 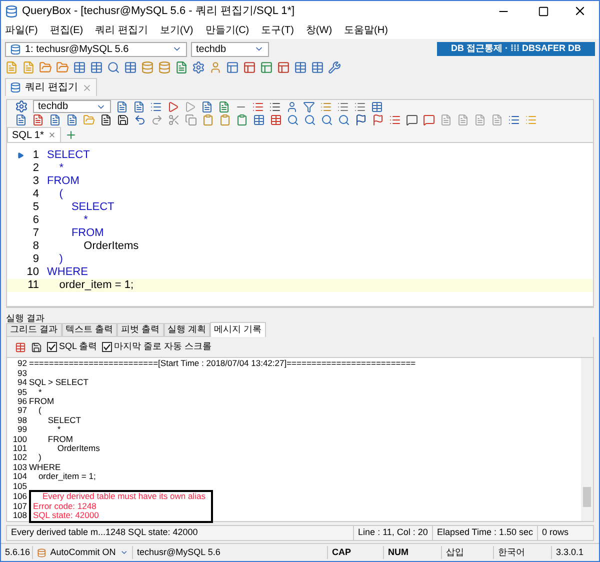 What do you see at coordinates (580, 11) in the screenshot?
I see `close-icon` at bounding box center [580, 11].